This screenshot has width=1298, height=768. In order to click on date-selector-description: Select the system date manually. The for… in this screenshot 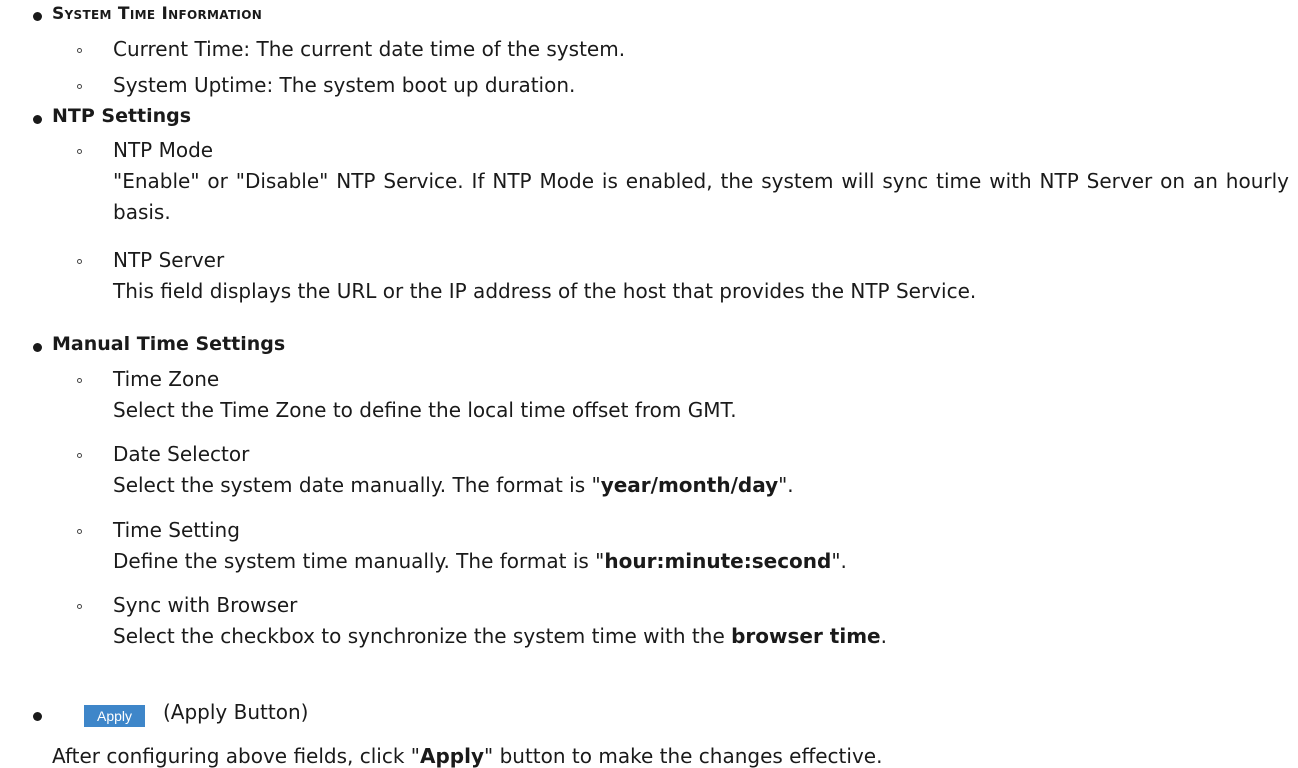, I will do `click(453, 485)`.